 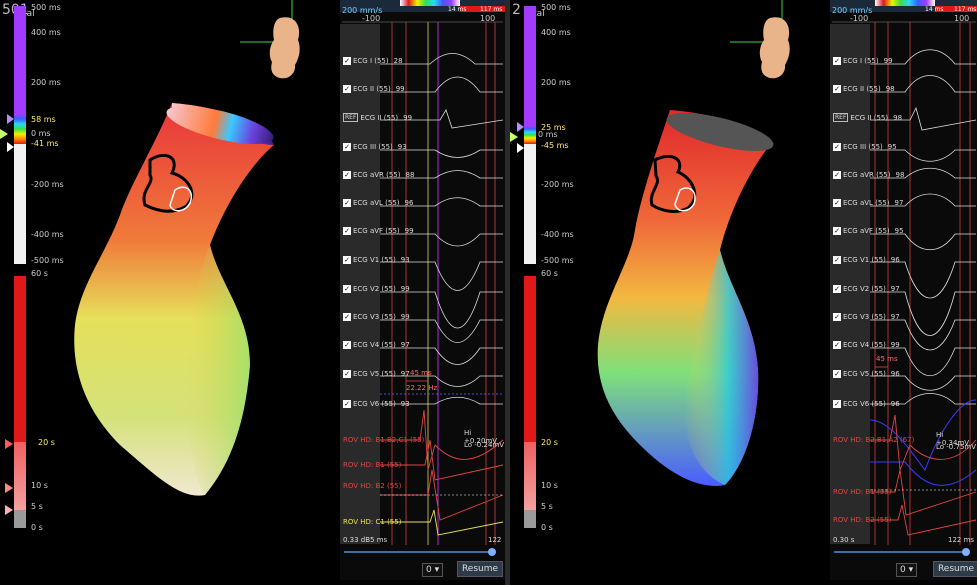 What do you see at coordinates (868, 203) in the screenshot?
I see `ecg-channel-row: ✓ ECG aVL (55) 97` at bounding box center [868, 203].